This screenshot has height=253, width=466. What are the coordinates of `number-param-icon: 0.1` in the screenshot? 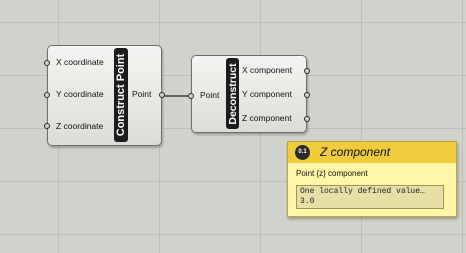 It's located at (302, 152).